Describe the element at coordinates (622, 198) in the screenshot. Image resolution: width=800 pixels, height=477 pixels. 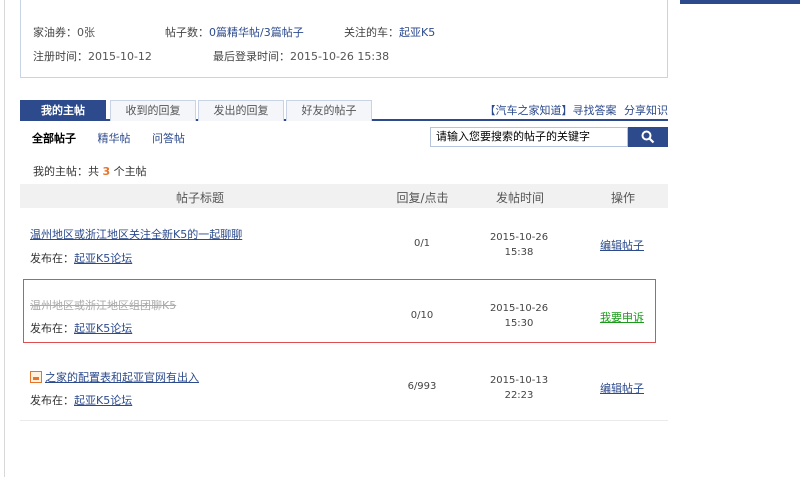
I see `col-action: 操作` at that location.